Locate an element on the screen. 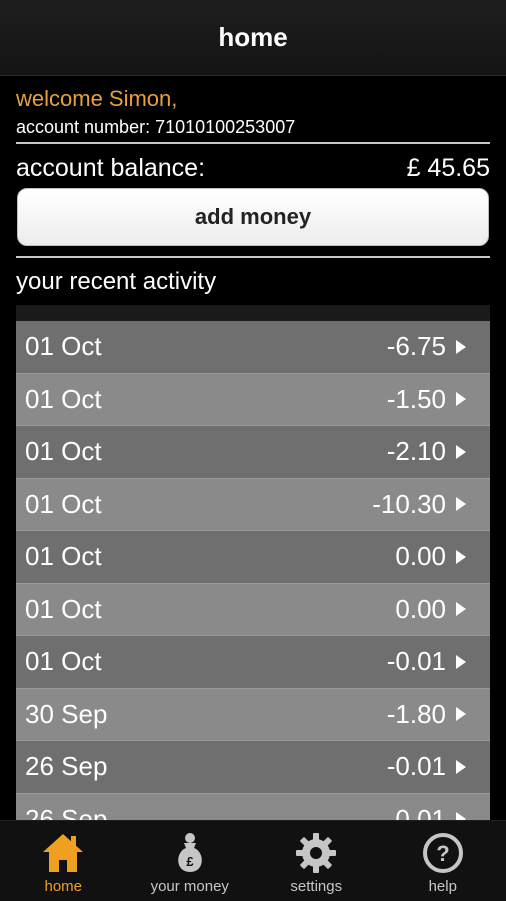 This screenshot has height=901, width=506. tab-label: settings is located at coordinates (316, 886).